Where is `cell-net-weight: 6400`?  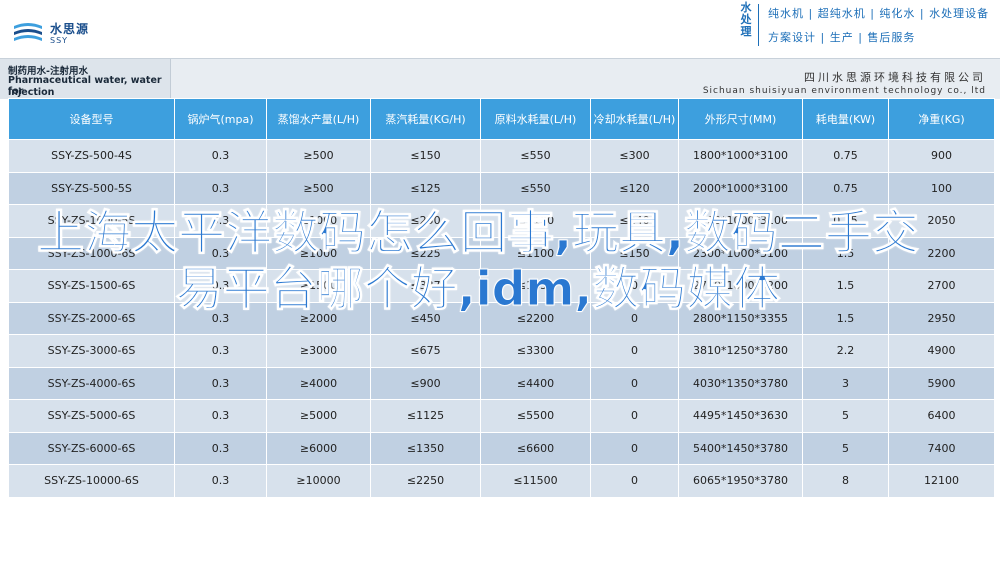 cell-net-weight: 6400 is located at coordinates (941, 416).